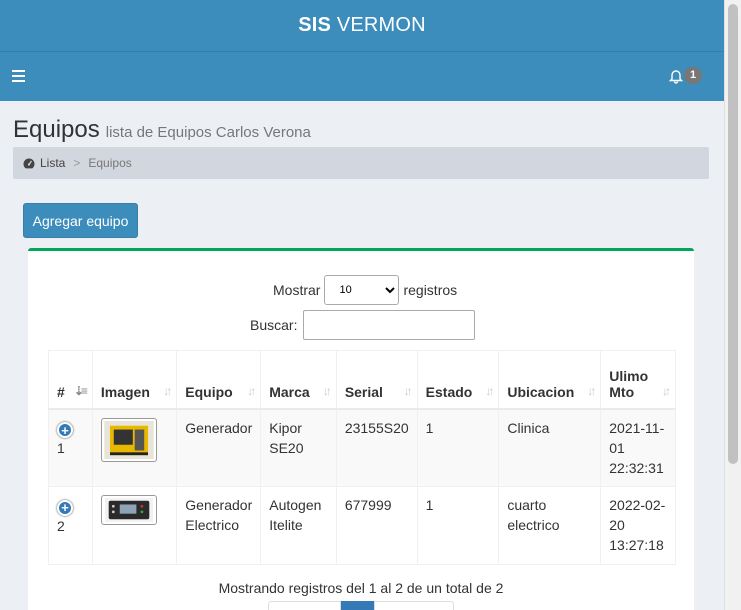 This screenshot has width=741, height=610. I want to click on cell-num: +2, so click(70, 525).